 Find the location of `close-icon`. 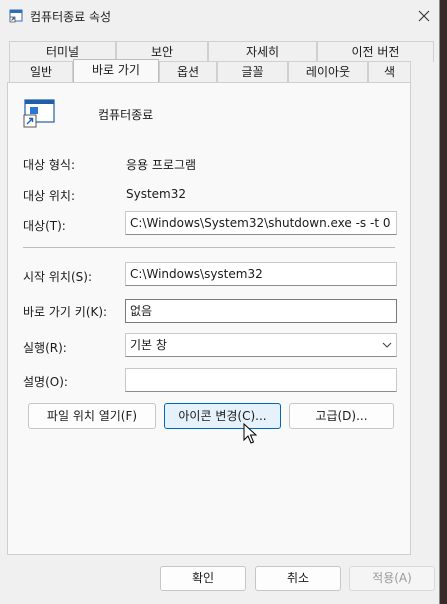

close-icon is located at coordinates (424, 16).